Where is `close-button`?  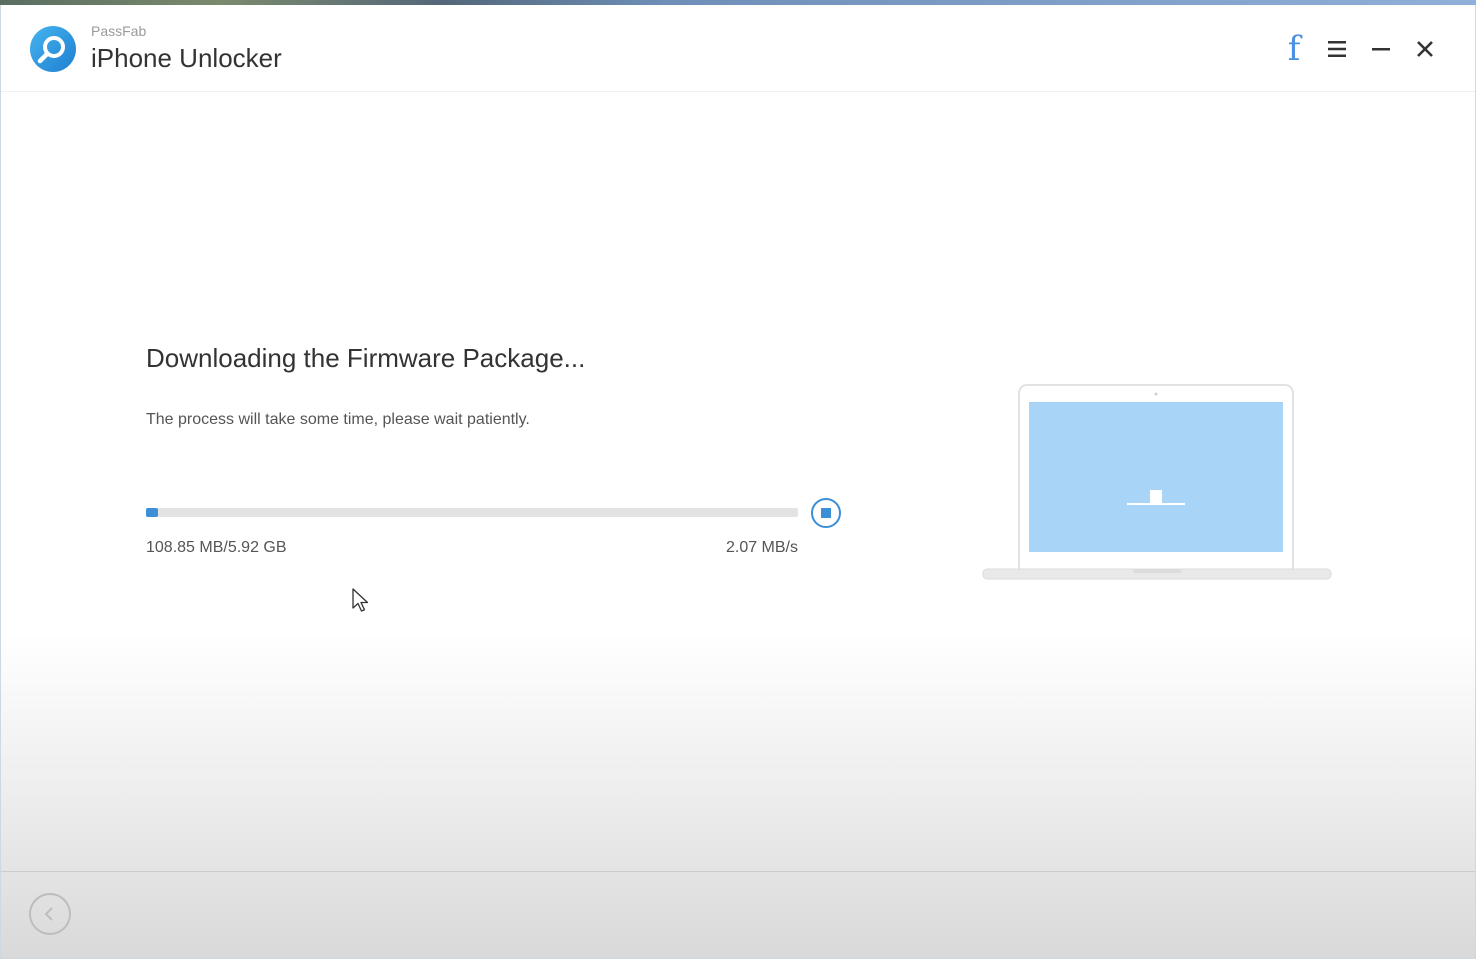 close-button is located at coordinates (1425, 49).